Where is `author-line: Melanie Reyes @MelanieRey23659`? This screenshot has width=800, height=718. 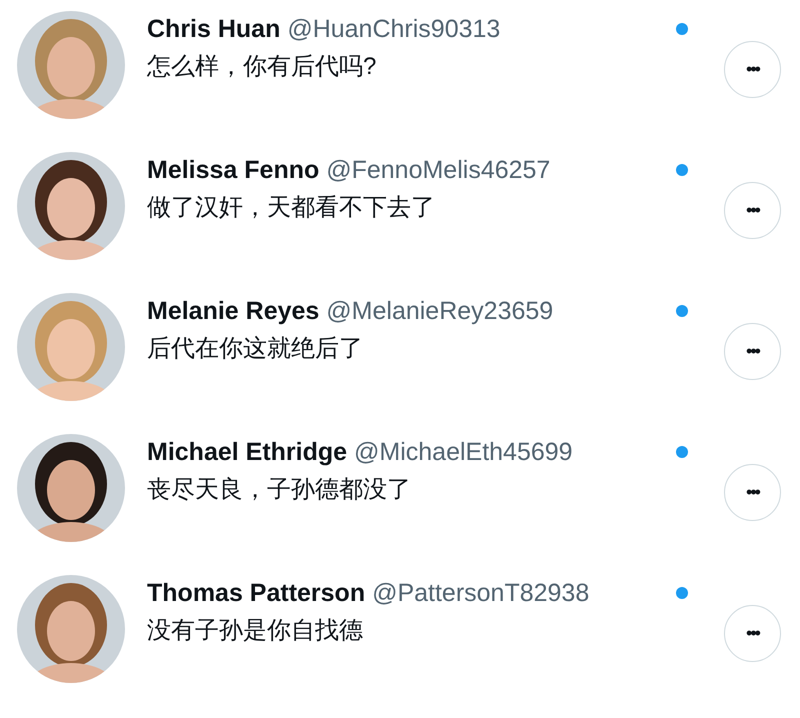 author-line: Melanie Reyes @MelanieRey23659 is located at coordinates (408, 311).